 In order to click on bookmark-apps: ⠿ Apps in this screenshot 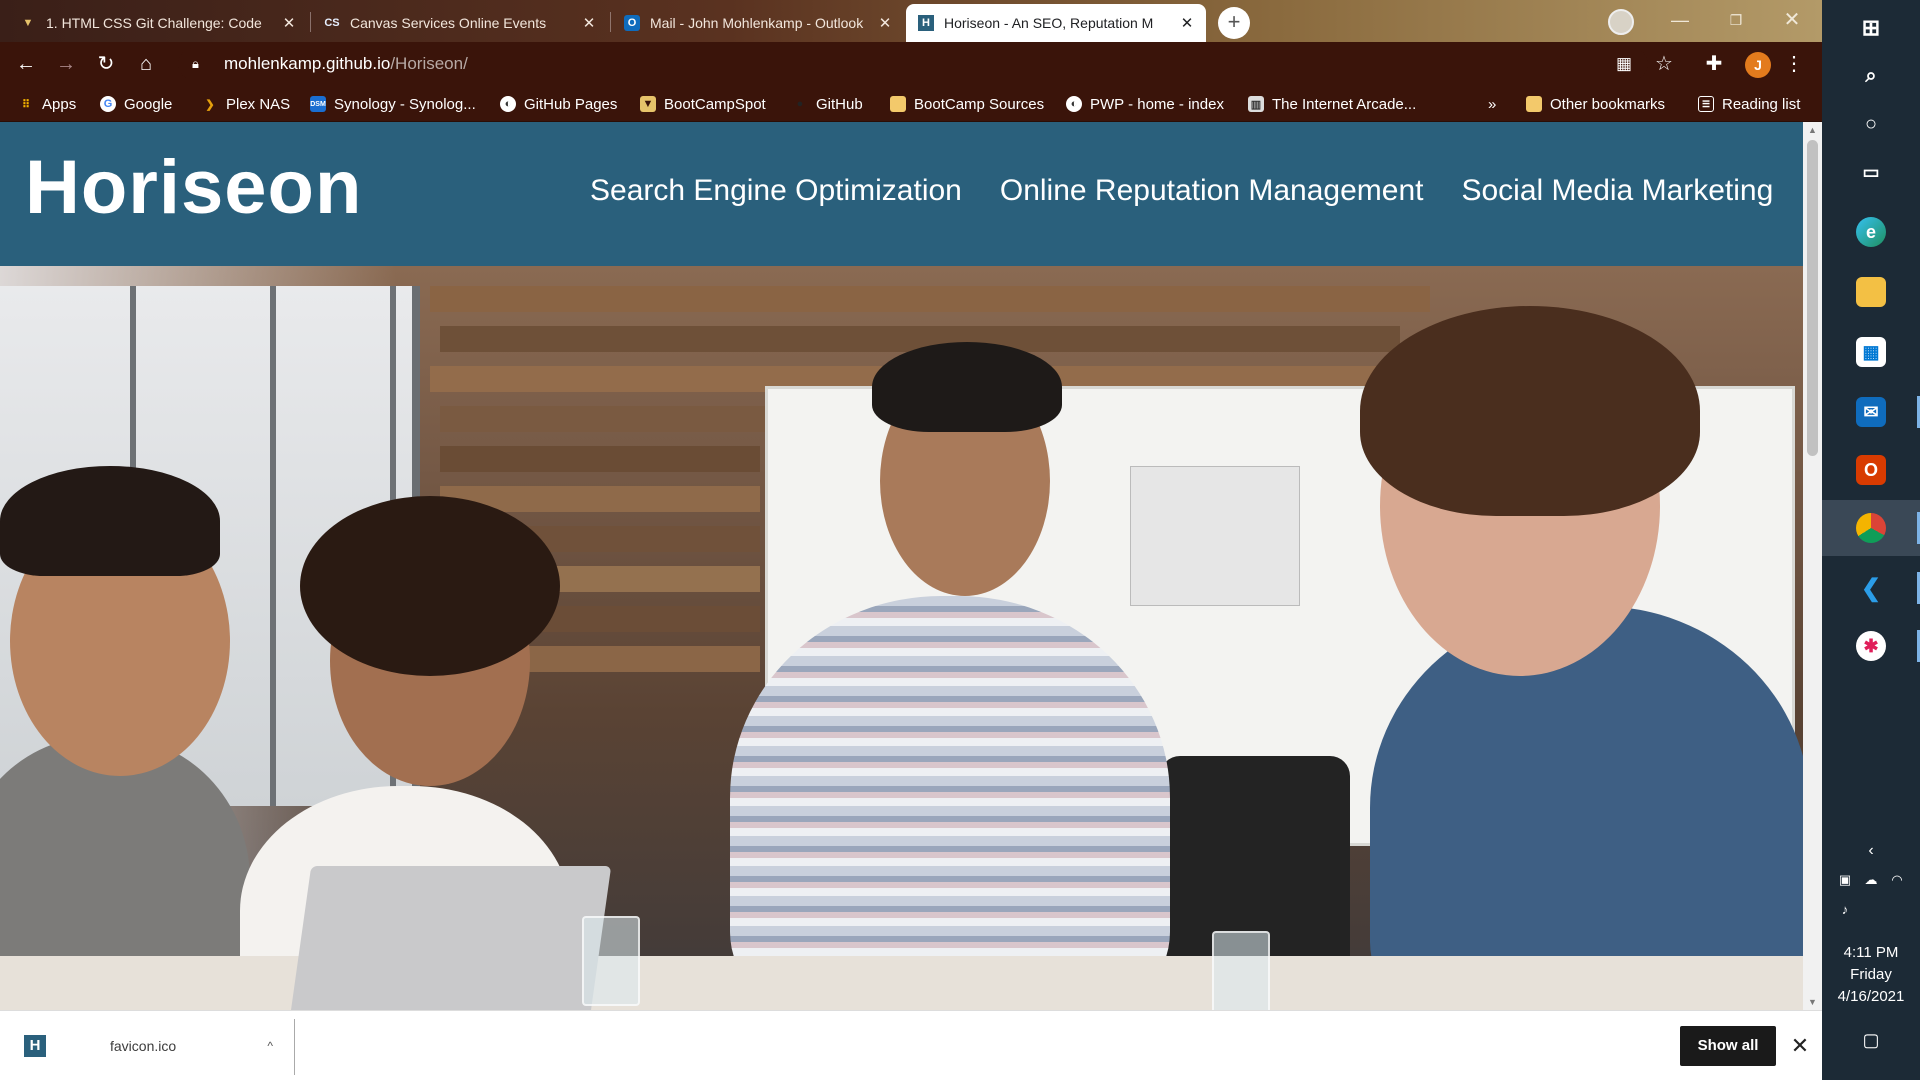, I will do `click(47, 104)`.